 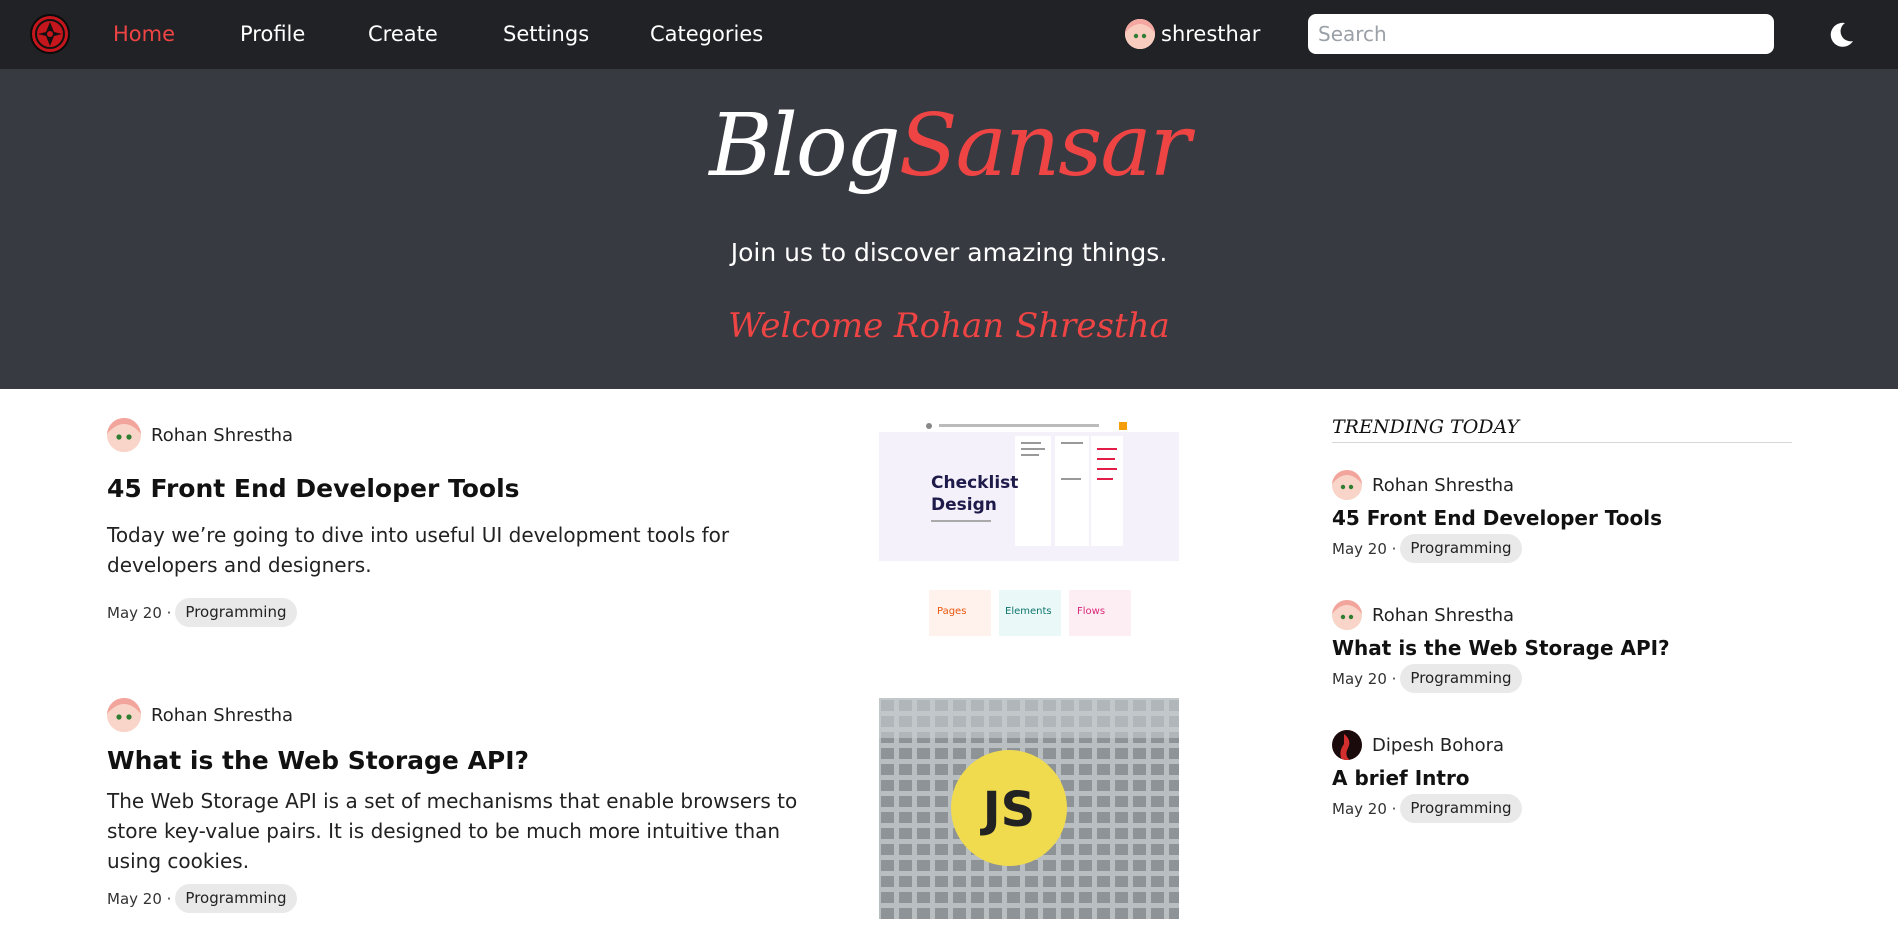 What do you see at coordinates (706, 34) in the screenshot?
I see `nav-categories: Categories` at bounding box center [706, 34].